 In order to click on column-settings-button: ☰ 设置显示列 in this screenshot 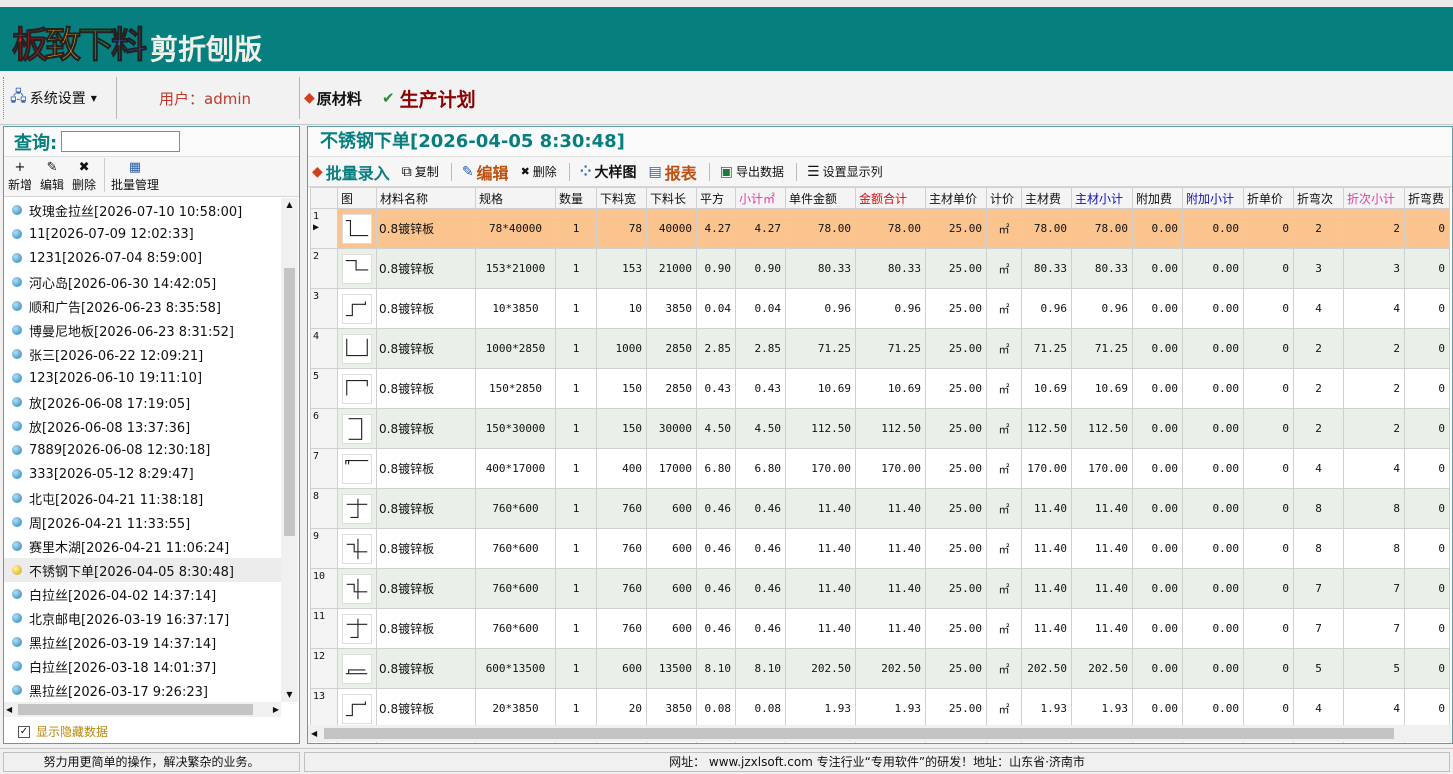, I will do `click(845, 171)`.